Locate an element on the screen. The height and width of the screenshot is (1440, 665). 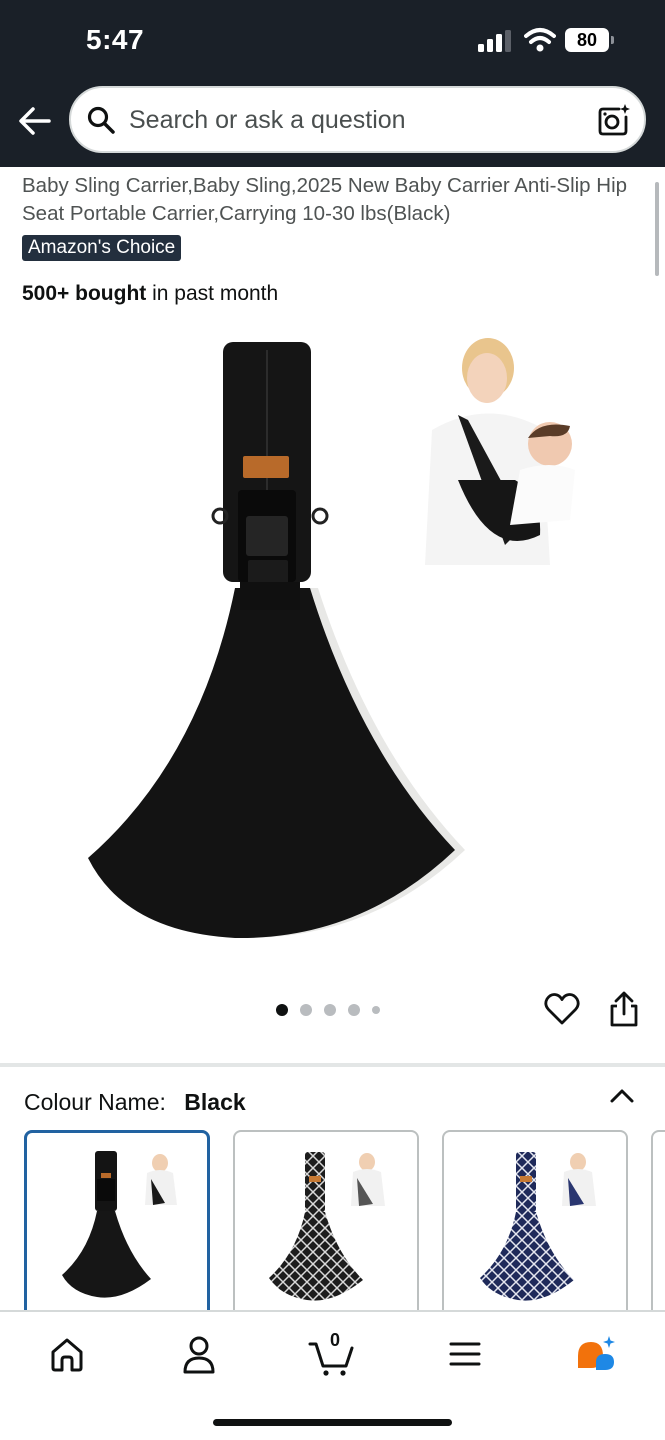
section-divider is located at coordinates (332, 1065).